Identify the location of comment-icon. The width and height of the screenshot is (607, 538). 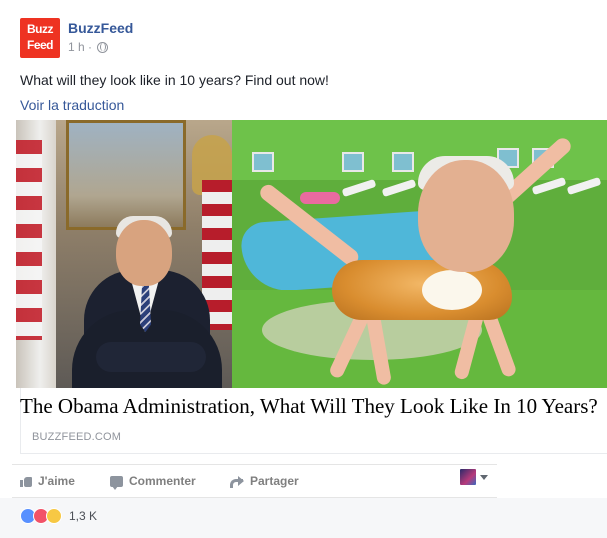
(116, 482).